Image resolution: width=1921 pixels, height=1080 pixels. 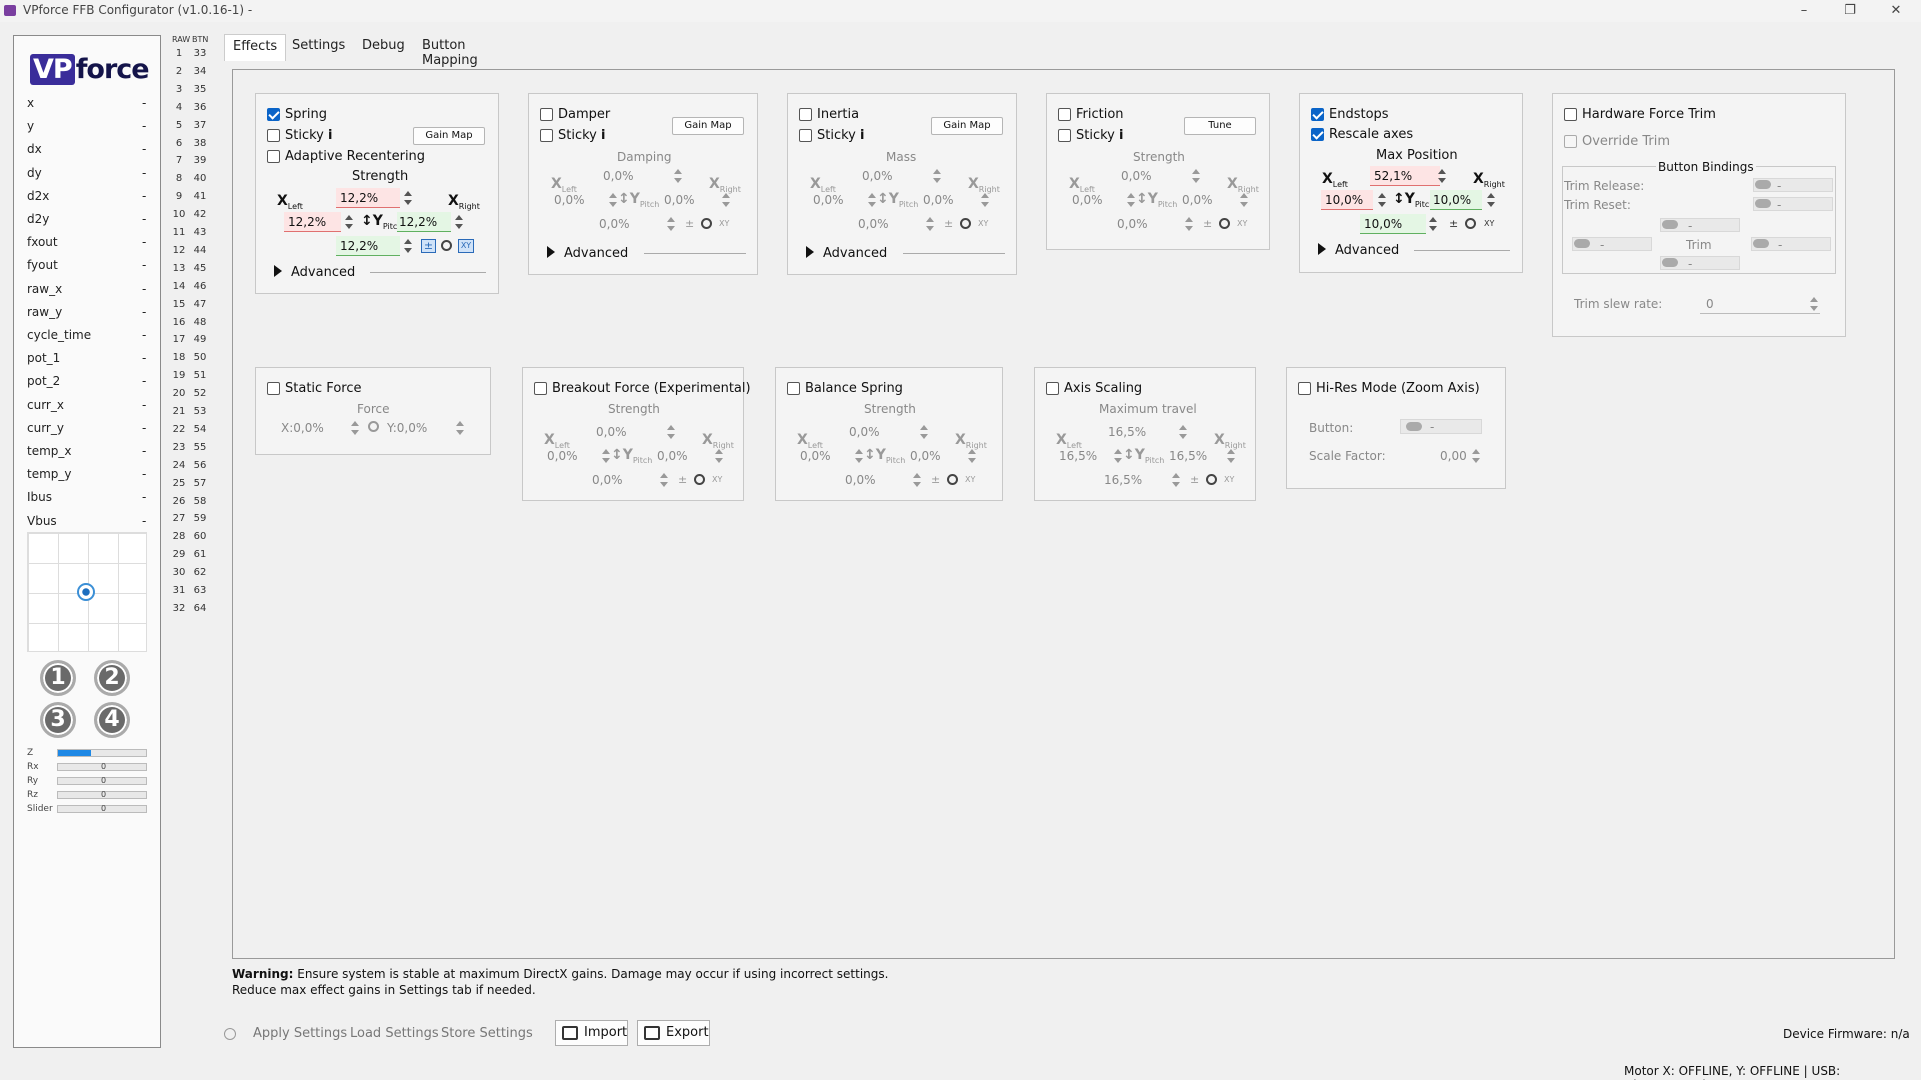 What do you see at coordinates (1317, 134) in the screenshot?
I see `rescale-axes-checkbox` at bounding box center [1317, 134].